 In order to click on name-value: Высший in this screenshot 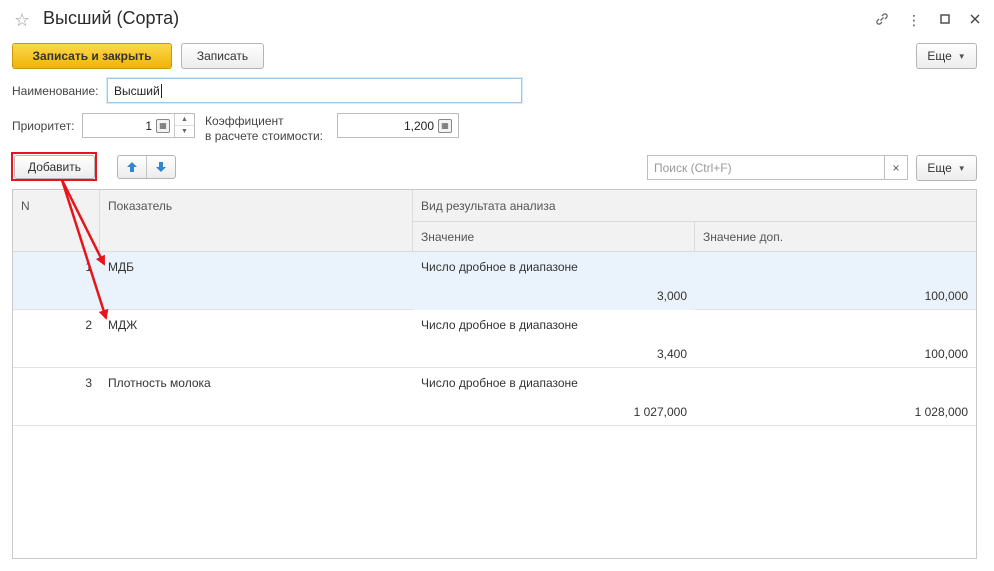, I will do `click(137, 90)`.